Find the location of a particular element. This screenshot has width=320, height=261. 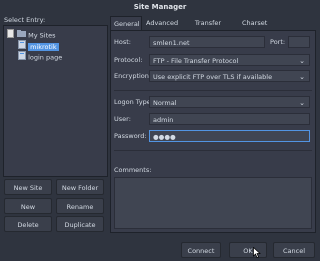

delete-button: Delete is located at coordinates (28, 224).